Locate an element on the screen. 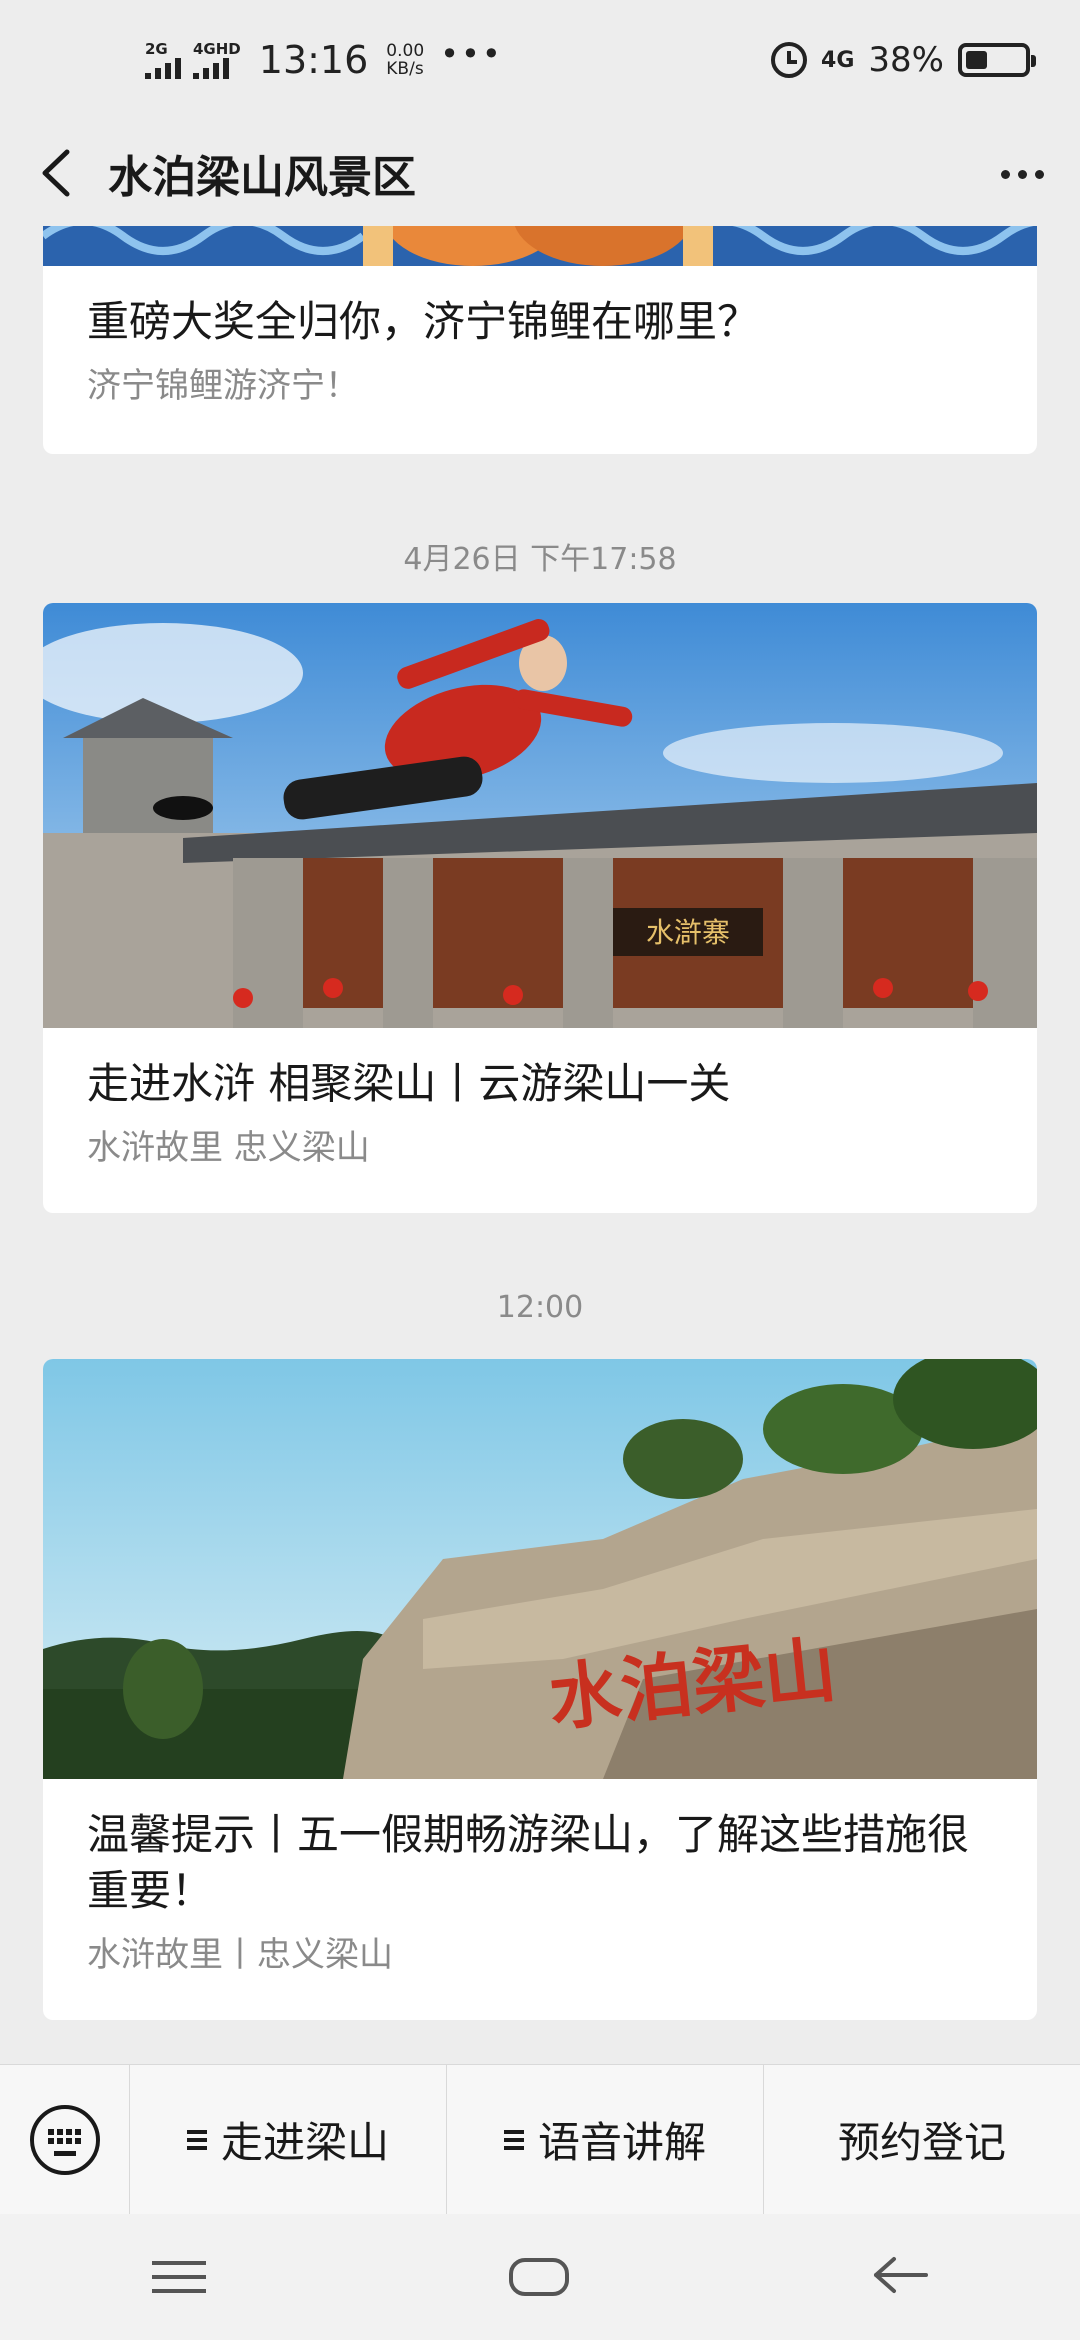  signal-2g-icon: 2G is located at coordinates (163, 60).